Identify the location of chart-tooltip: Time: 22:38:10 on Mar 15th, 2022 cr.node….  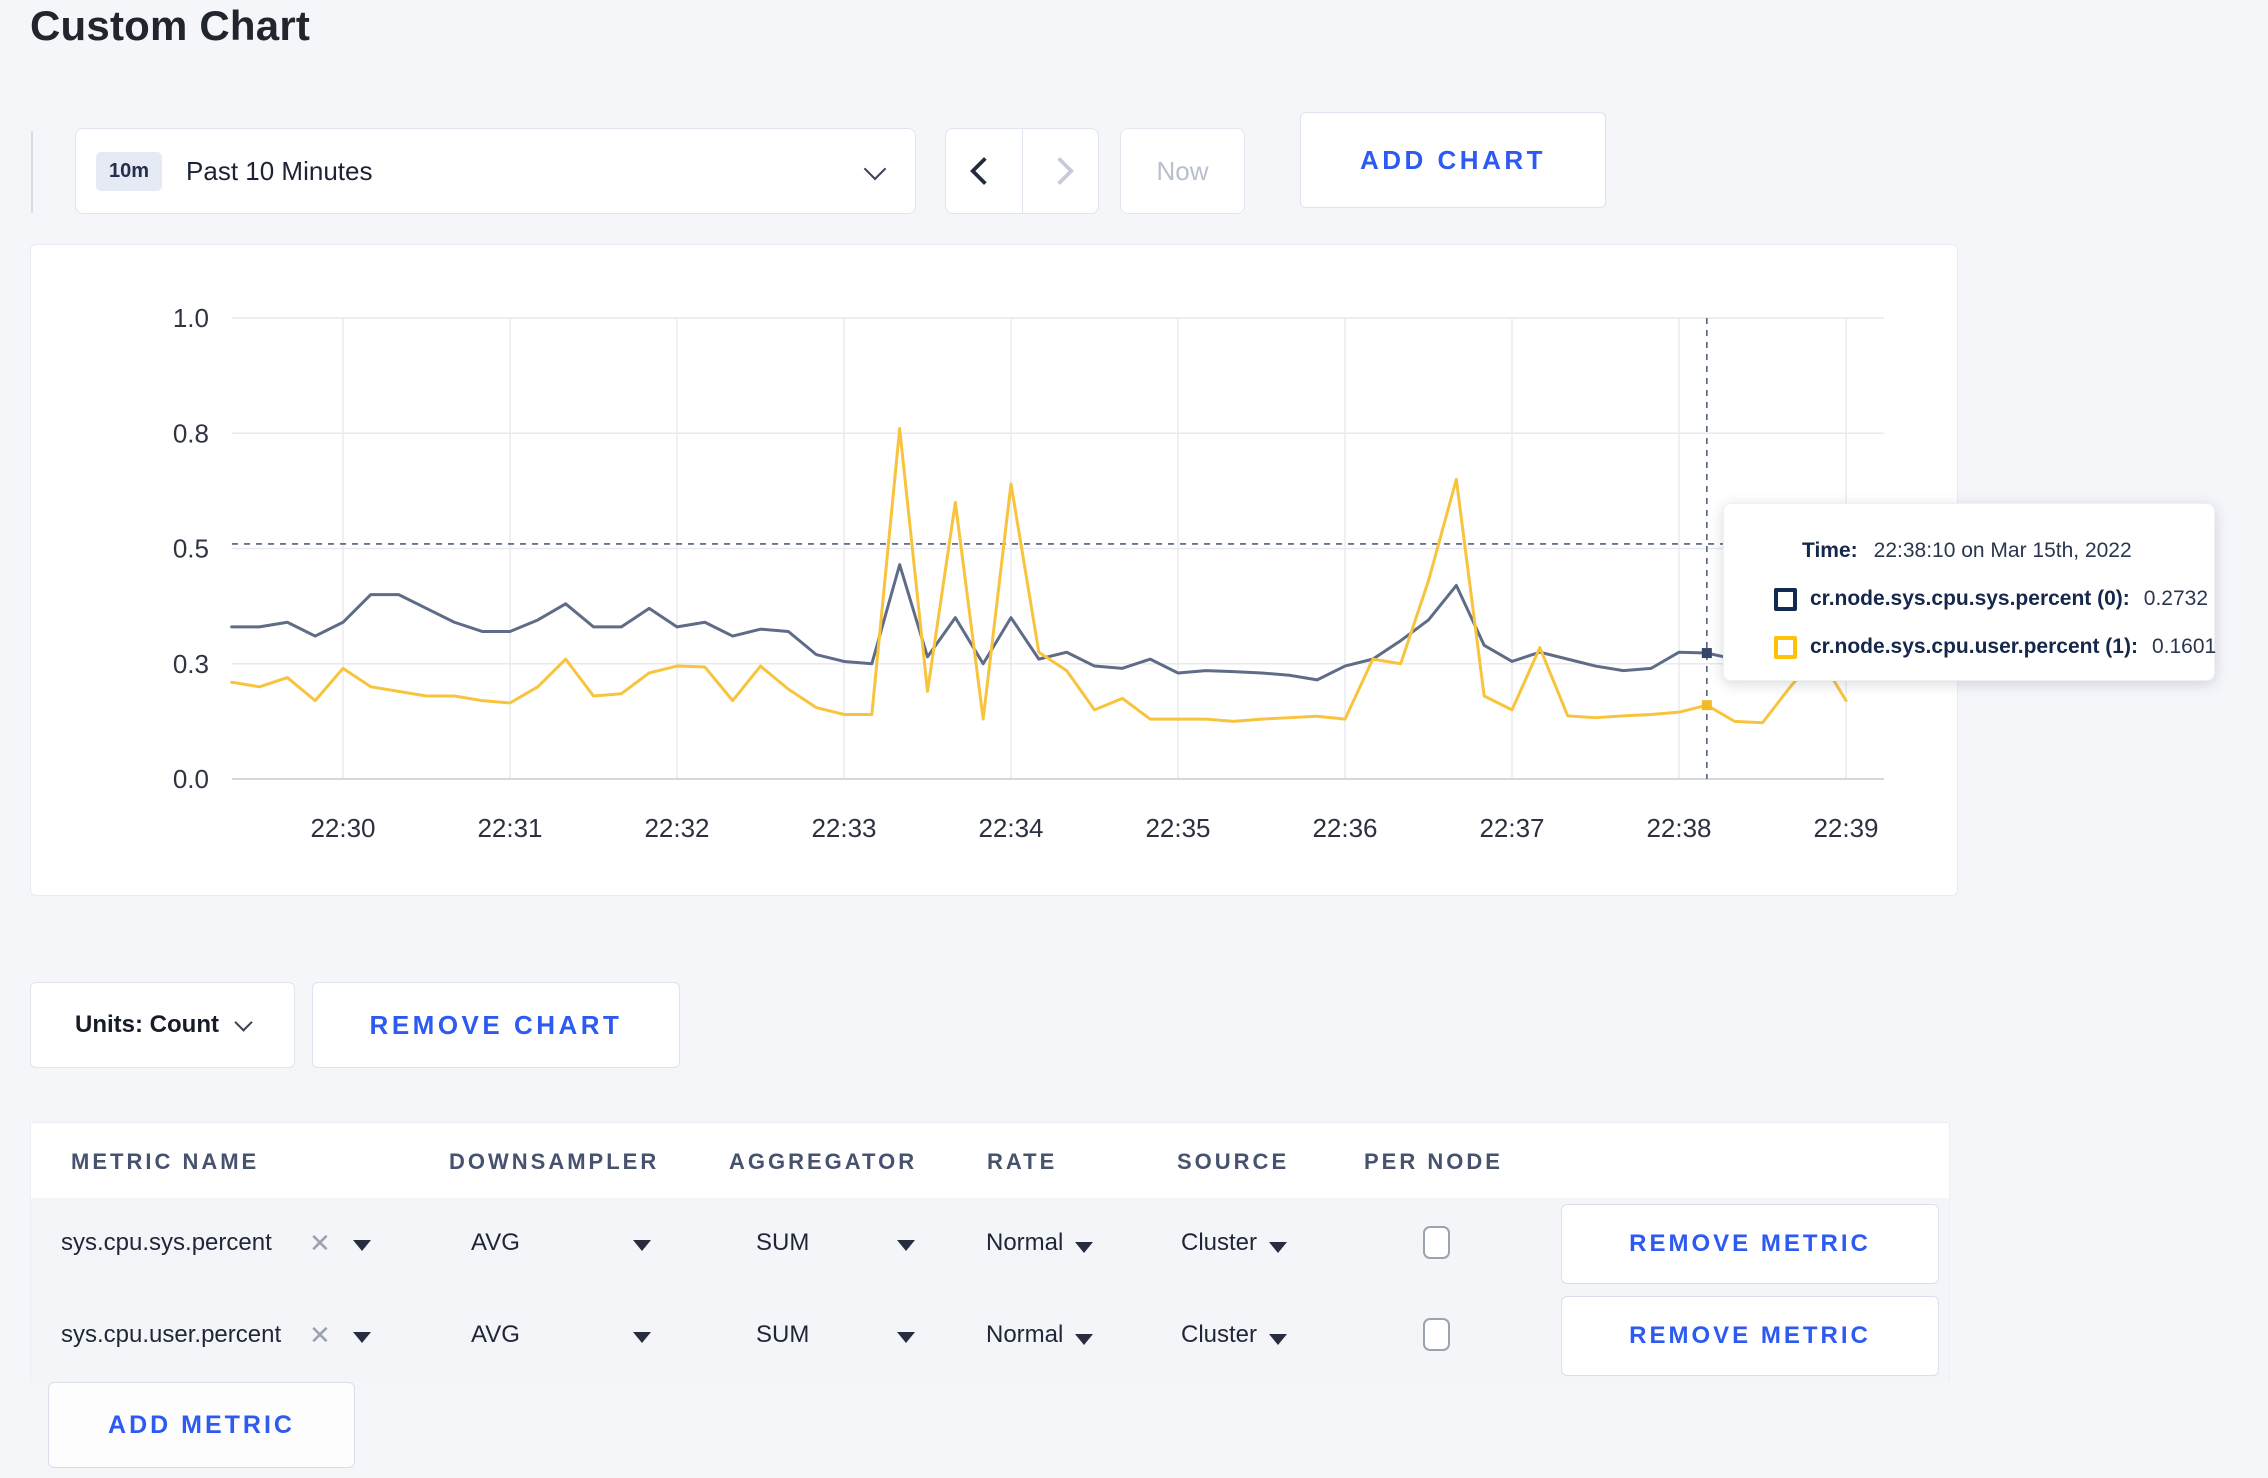
(1970, 592).